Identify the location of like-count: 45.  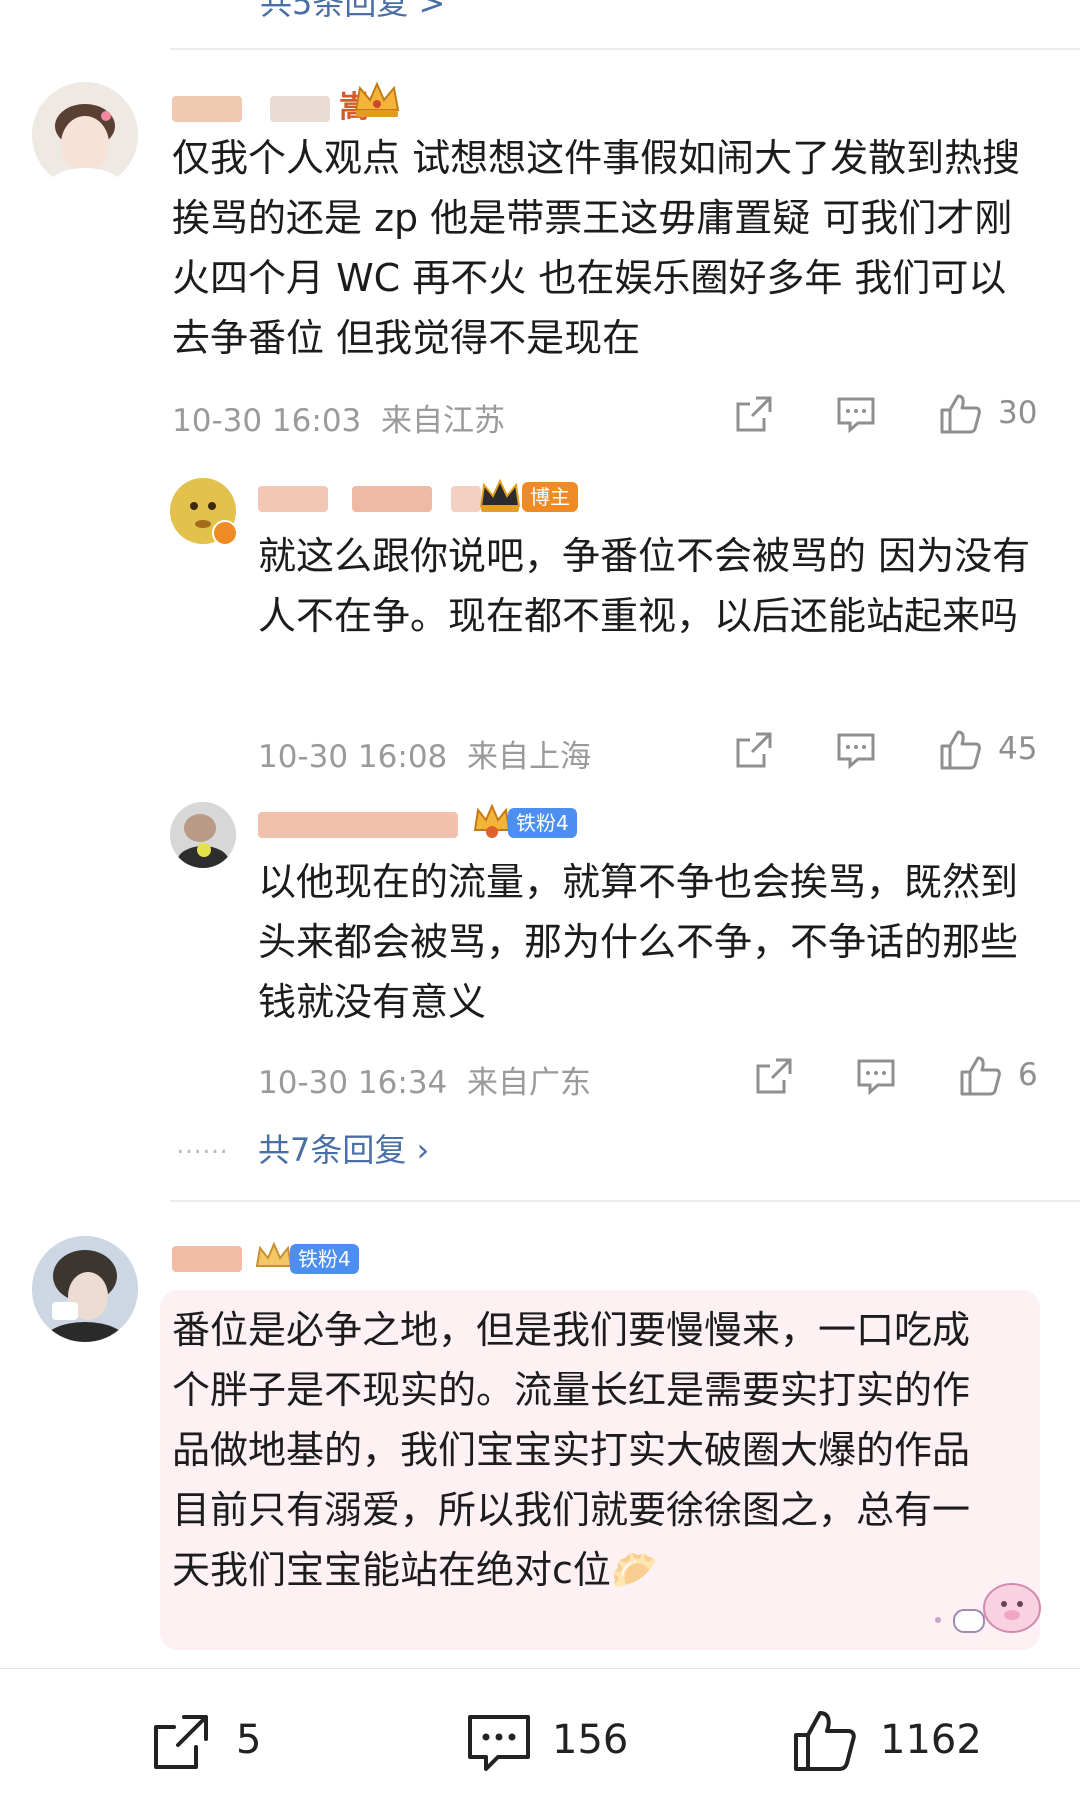
(1018, 749).